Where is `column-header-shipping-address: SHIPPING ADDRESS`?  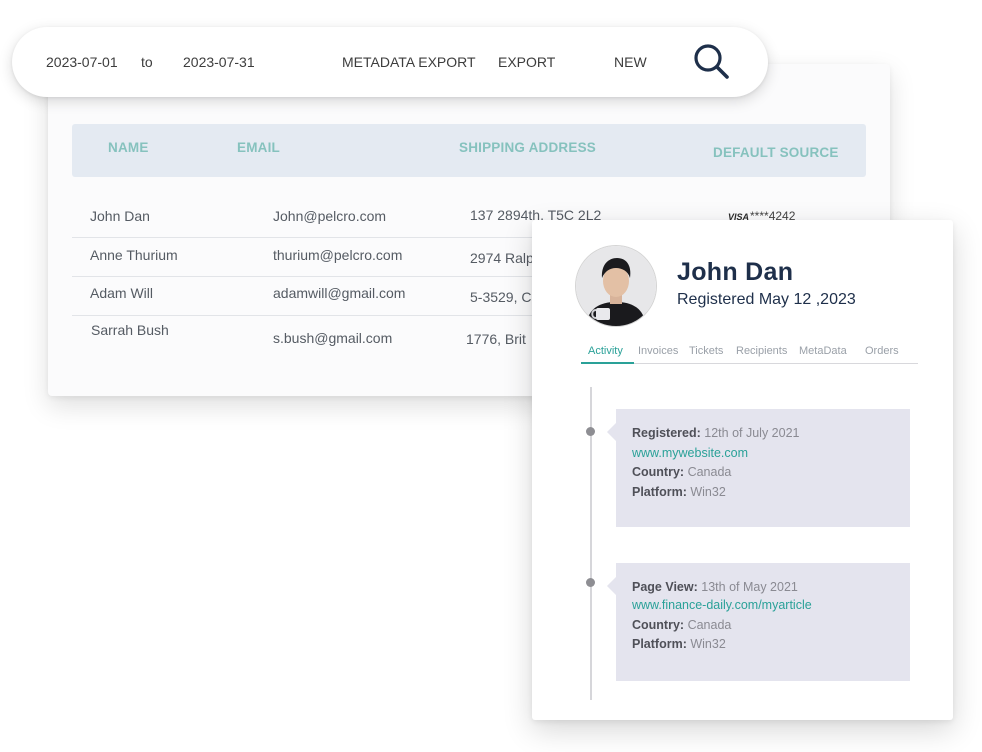
column-header-shipping-address: SHIPPING ADDRESS is located at coordinates (527, 147).